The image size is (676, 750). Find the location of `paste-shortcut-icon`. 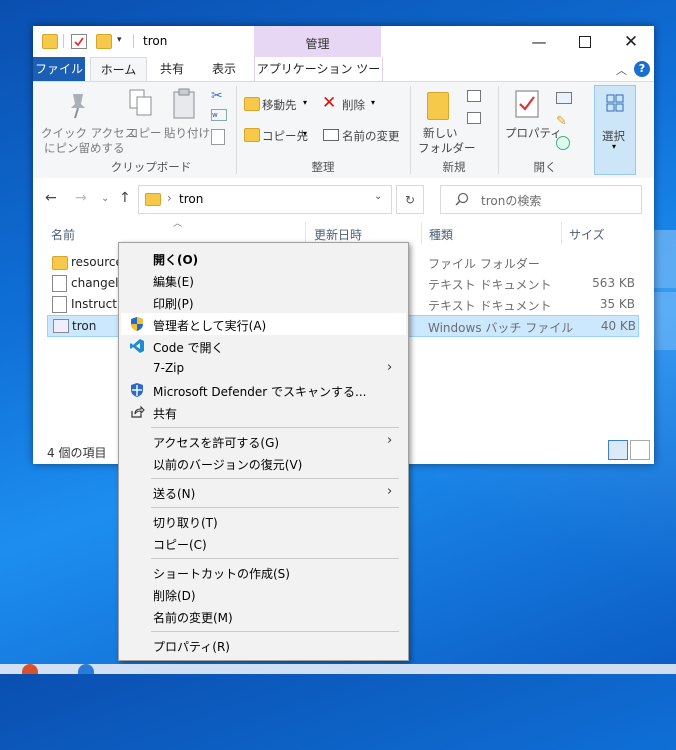

paste-shortcut-icon is located at coordinates (218, 137).